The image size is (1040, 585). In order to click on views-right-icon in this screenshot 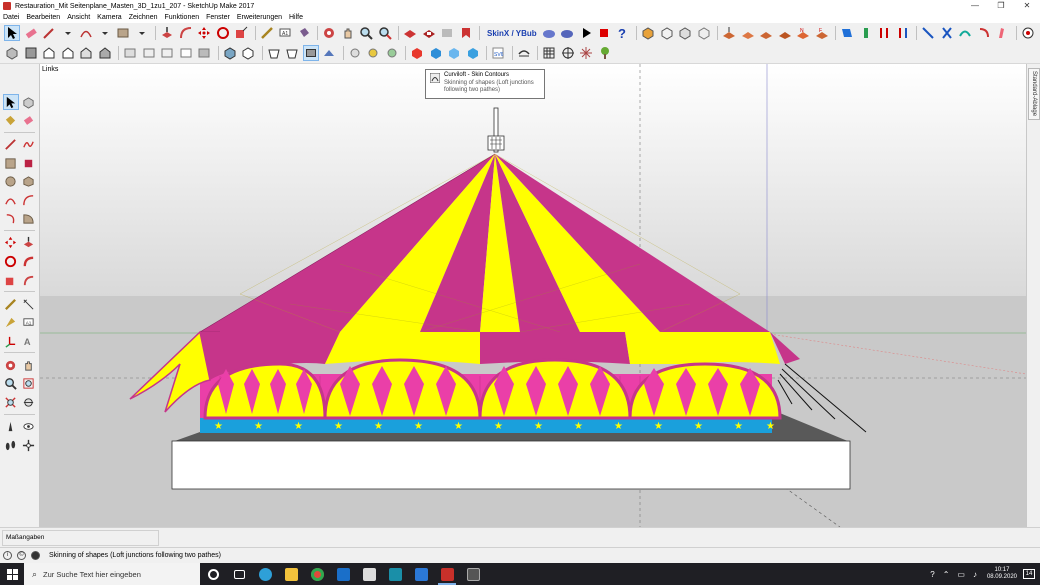, I will do `click(68, 53)`.